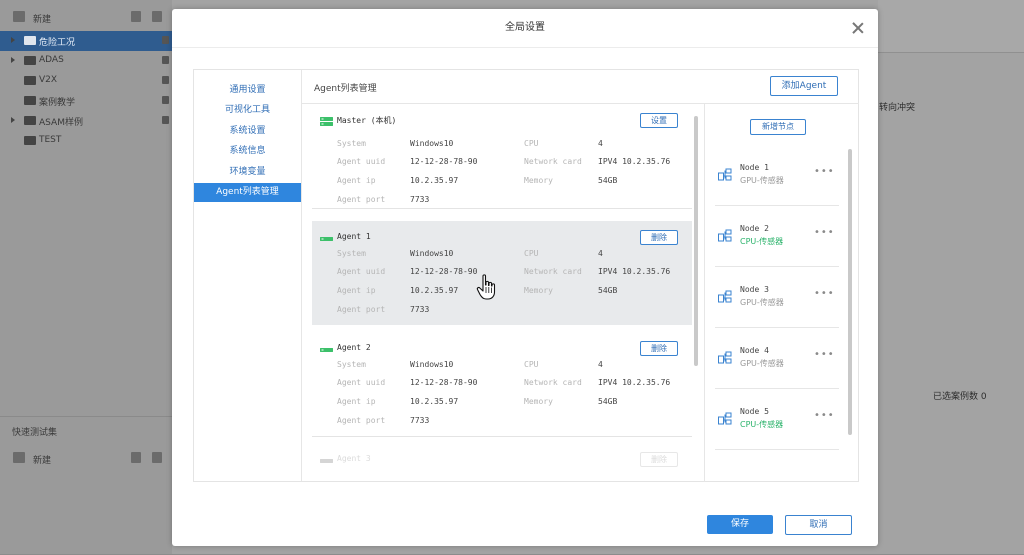 The height and width of the screenshot is (555, 1024). Describe the element at coordinates (247, 192) in the screenshot. I see `nav-agent-list: Agent列表管理` at that location.